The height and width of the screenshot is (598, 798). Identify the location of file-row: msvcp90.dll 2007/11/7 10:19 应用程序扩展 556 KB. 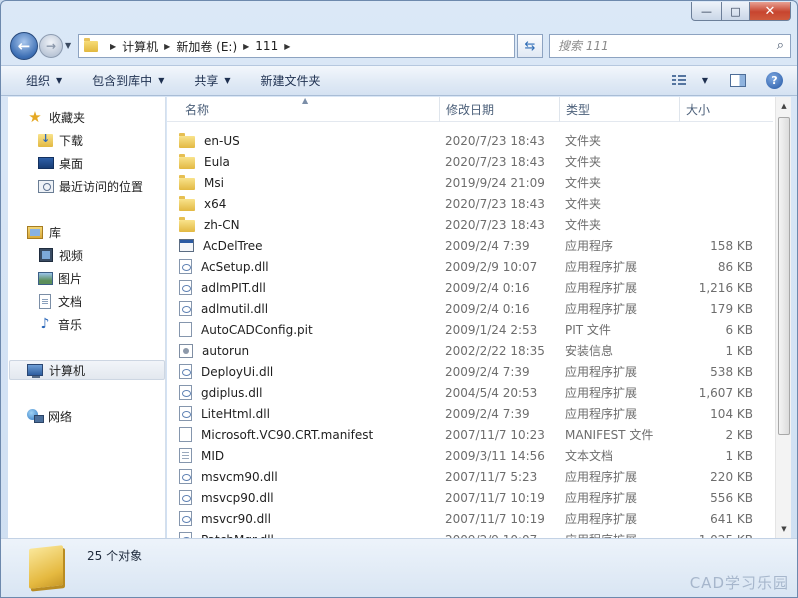
(476, 497).